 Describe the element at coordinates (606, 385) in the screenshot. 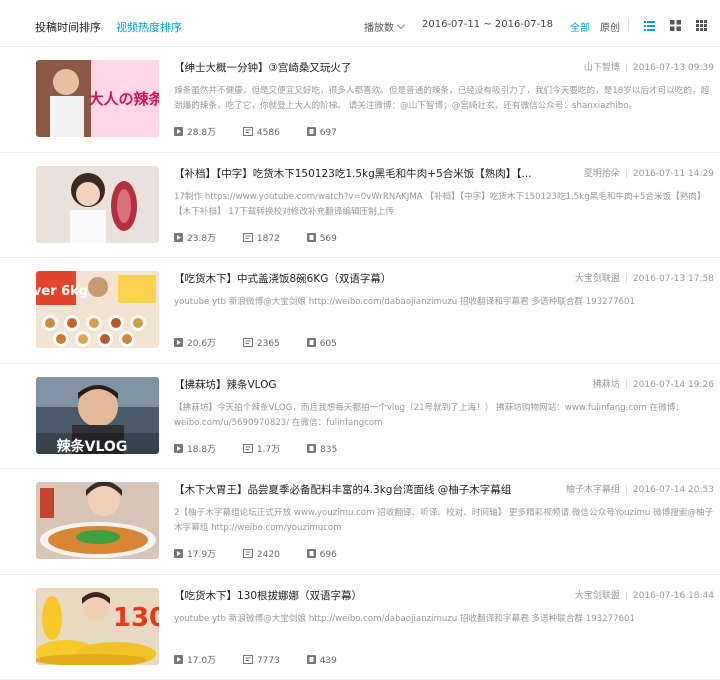

I see `uploader-link: 拂菻坊` at that location.